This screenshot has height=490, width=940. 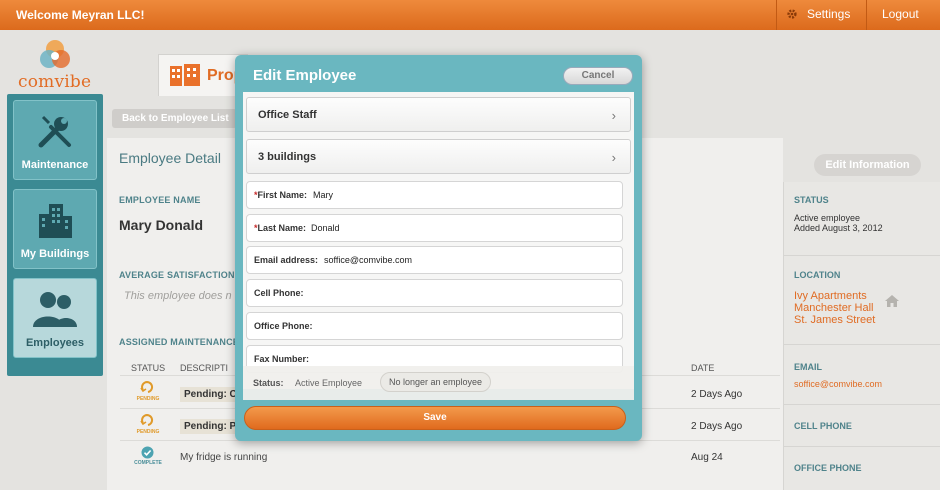 I want to click on people-icon, so click(x=55, y=309).